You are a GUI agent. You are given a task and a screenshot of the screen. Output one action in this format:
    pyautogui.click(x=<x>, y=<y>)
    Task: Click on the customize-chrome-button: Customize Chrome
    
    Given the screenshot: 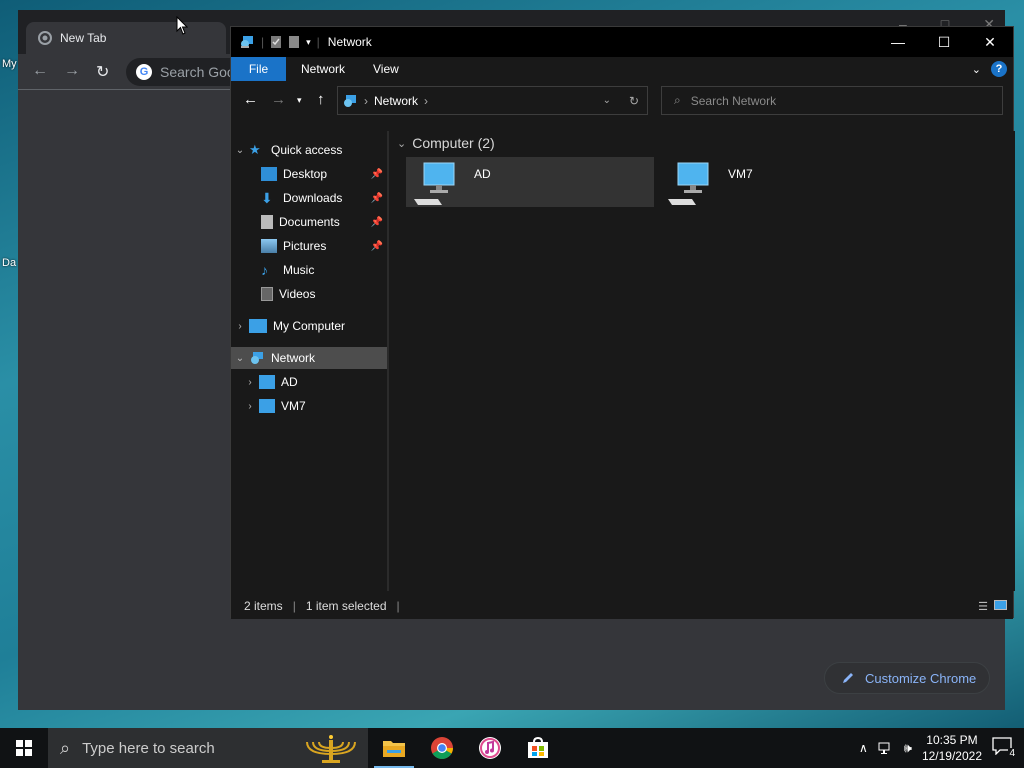 What is the action you would take?
    pyautogui.click(x=907, y=678)
    